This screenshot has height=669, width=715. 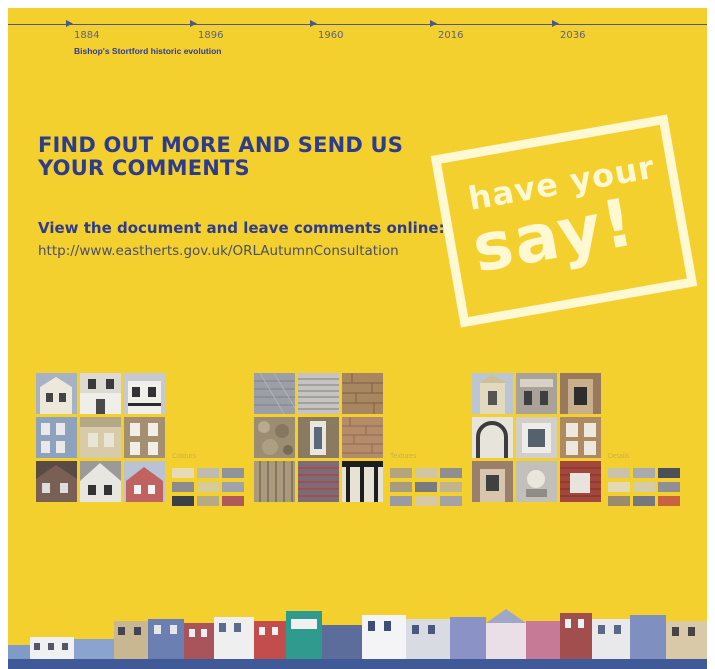 What do you see at coordinates (331, 35) in the screenshot?
I see `timeline-year: 1960` at bounding box center [331, 35].